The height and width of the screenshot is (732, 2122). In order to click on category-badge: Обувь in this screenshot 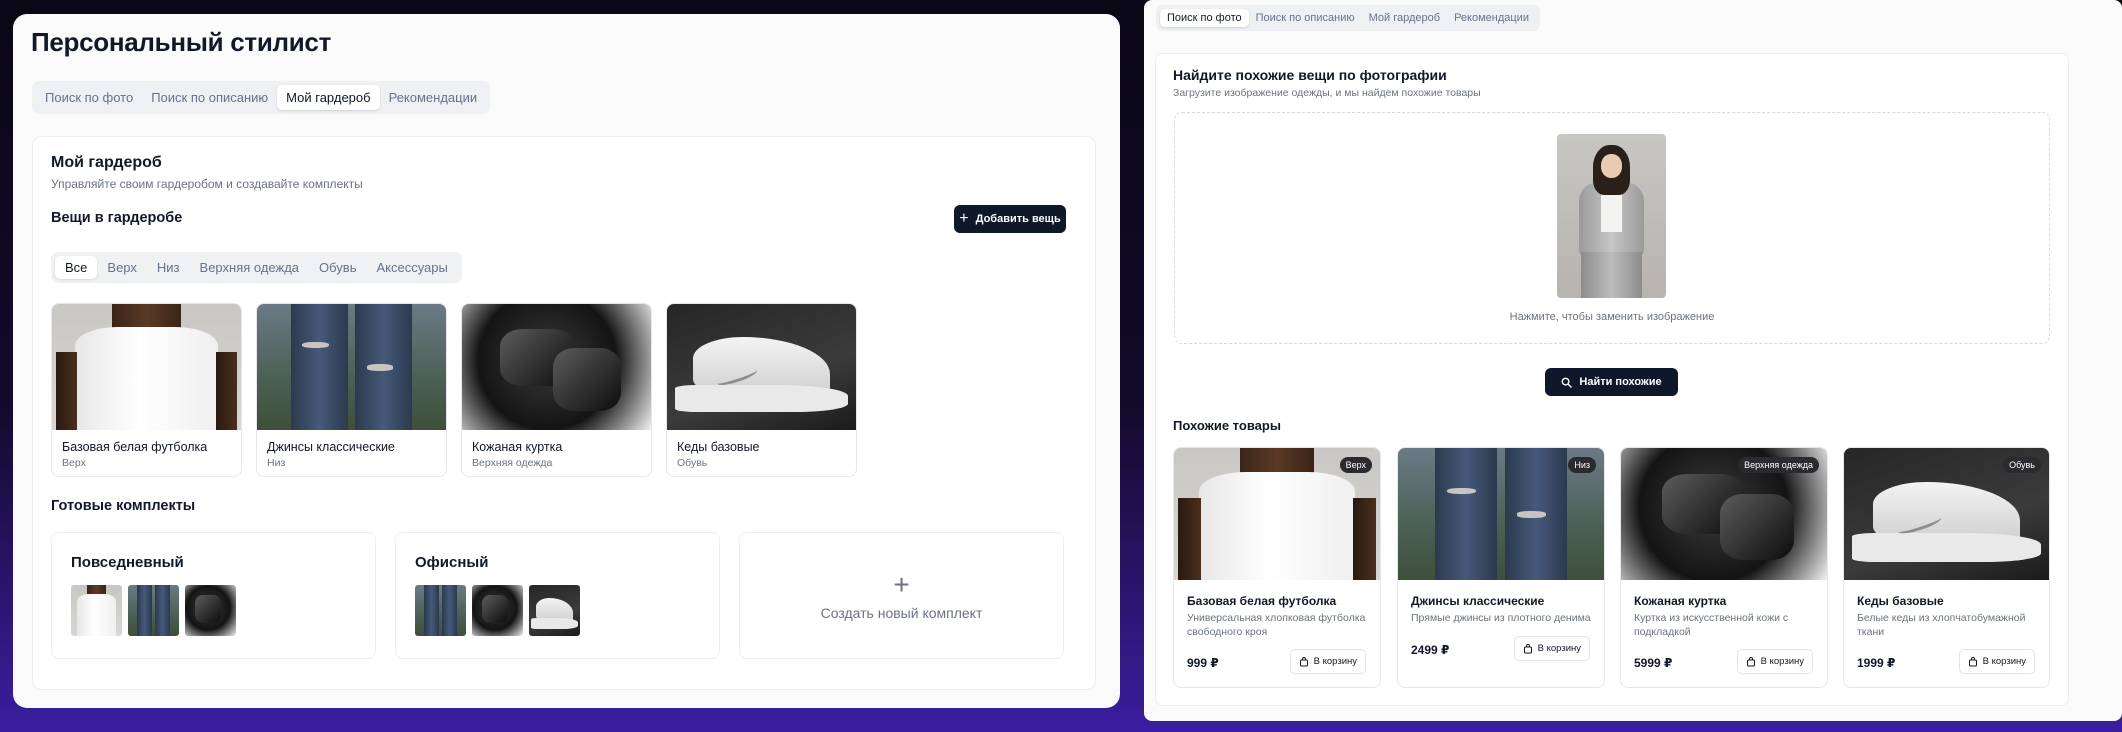, I will do `click(2022, 465)`.